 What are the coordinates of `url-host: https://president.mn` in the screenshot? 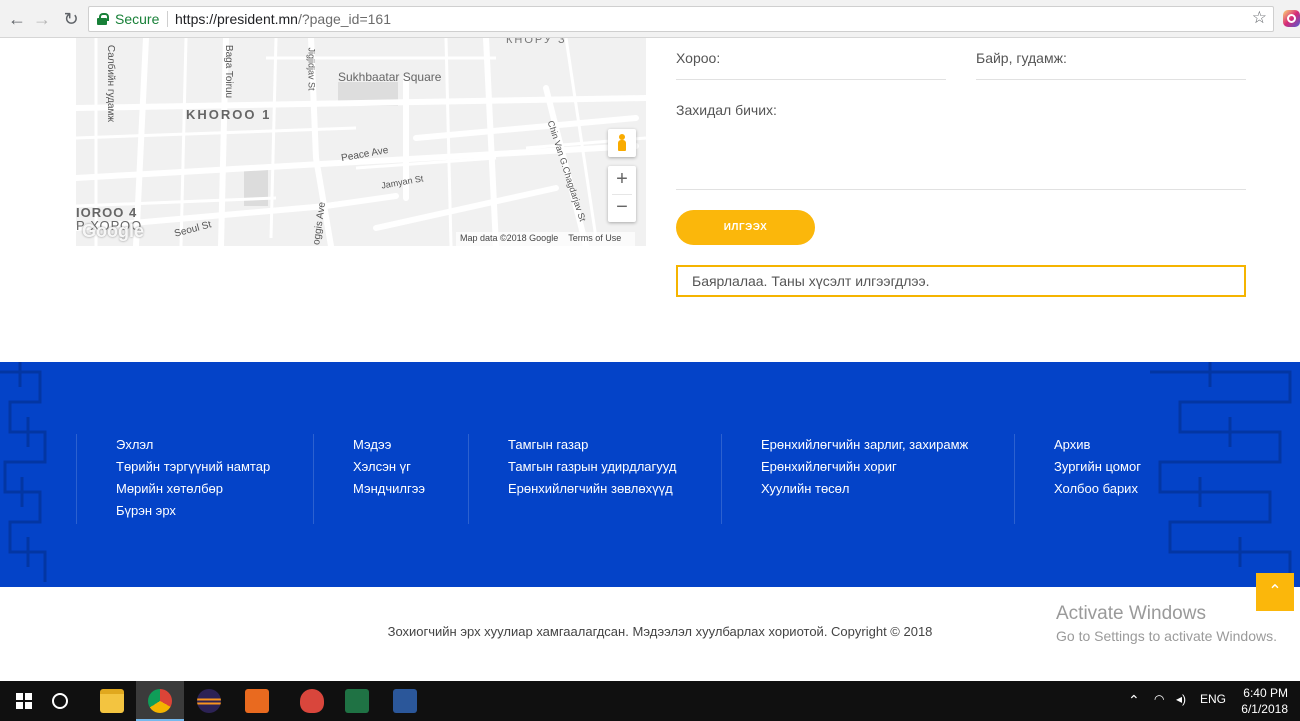 It's located at (236, 19).